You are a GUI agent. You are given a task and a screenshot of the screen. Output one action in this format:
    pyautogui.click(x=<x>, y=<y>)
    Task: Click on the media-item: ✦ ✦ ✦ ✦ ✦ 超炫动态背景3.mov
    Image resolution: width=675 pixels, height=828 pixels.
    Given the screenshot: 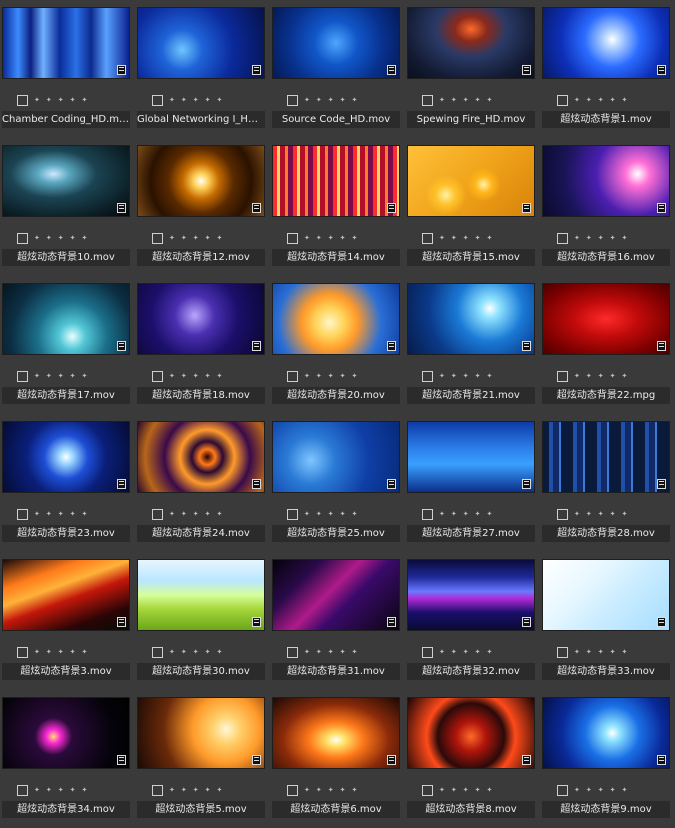 What is the action you would take?
    pyautogui.click(x=67, y=621)
    